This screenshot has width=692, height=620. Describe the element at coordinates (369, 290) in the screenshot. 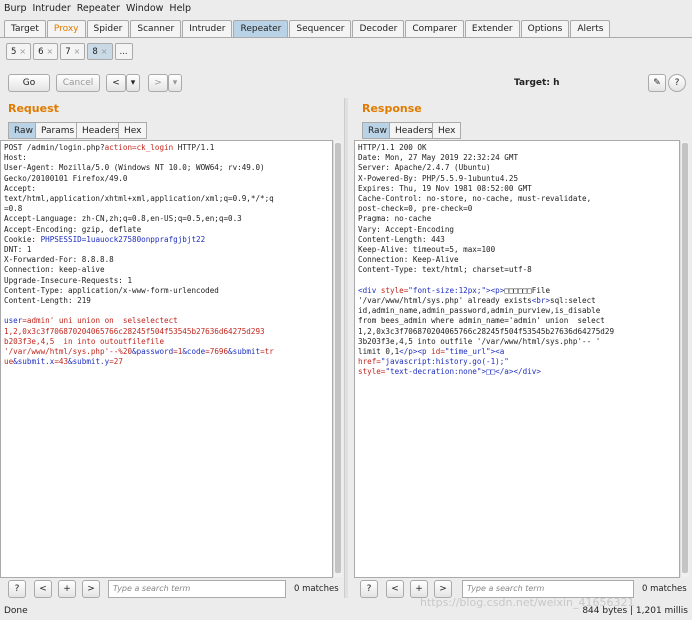

I see `html-tag: <div` at that location.